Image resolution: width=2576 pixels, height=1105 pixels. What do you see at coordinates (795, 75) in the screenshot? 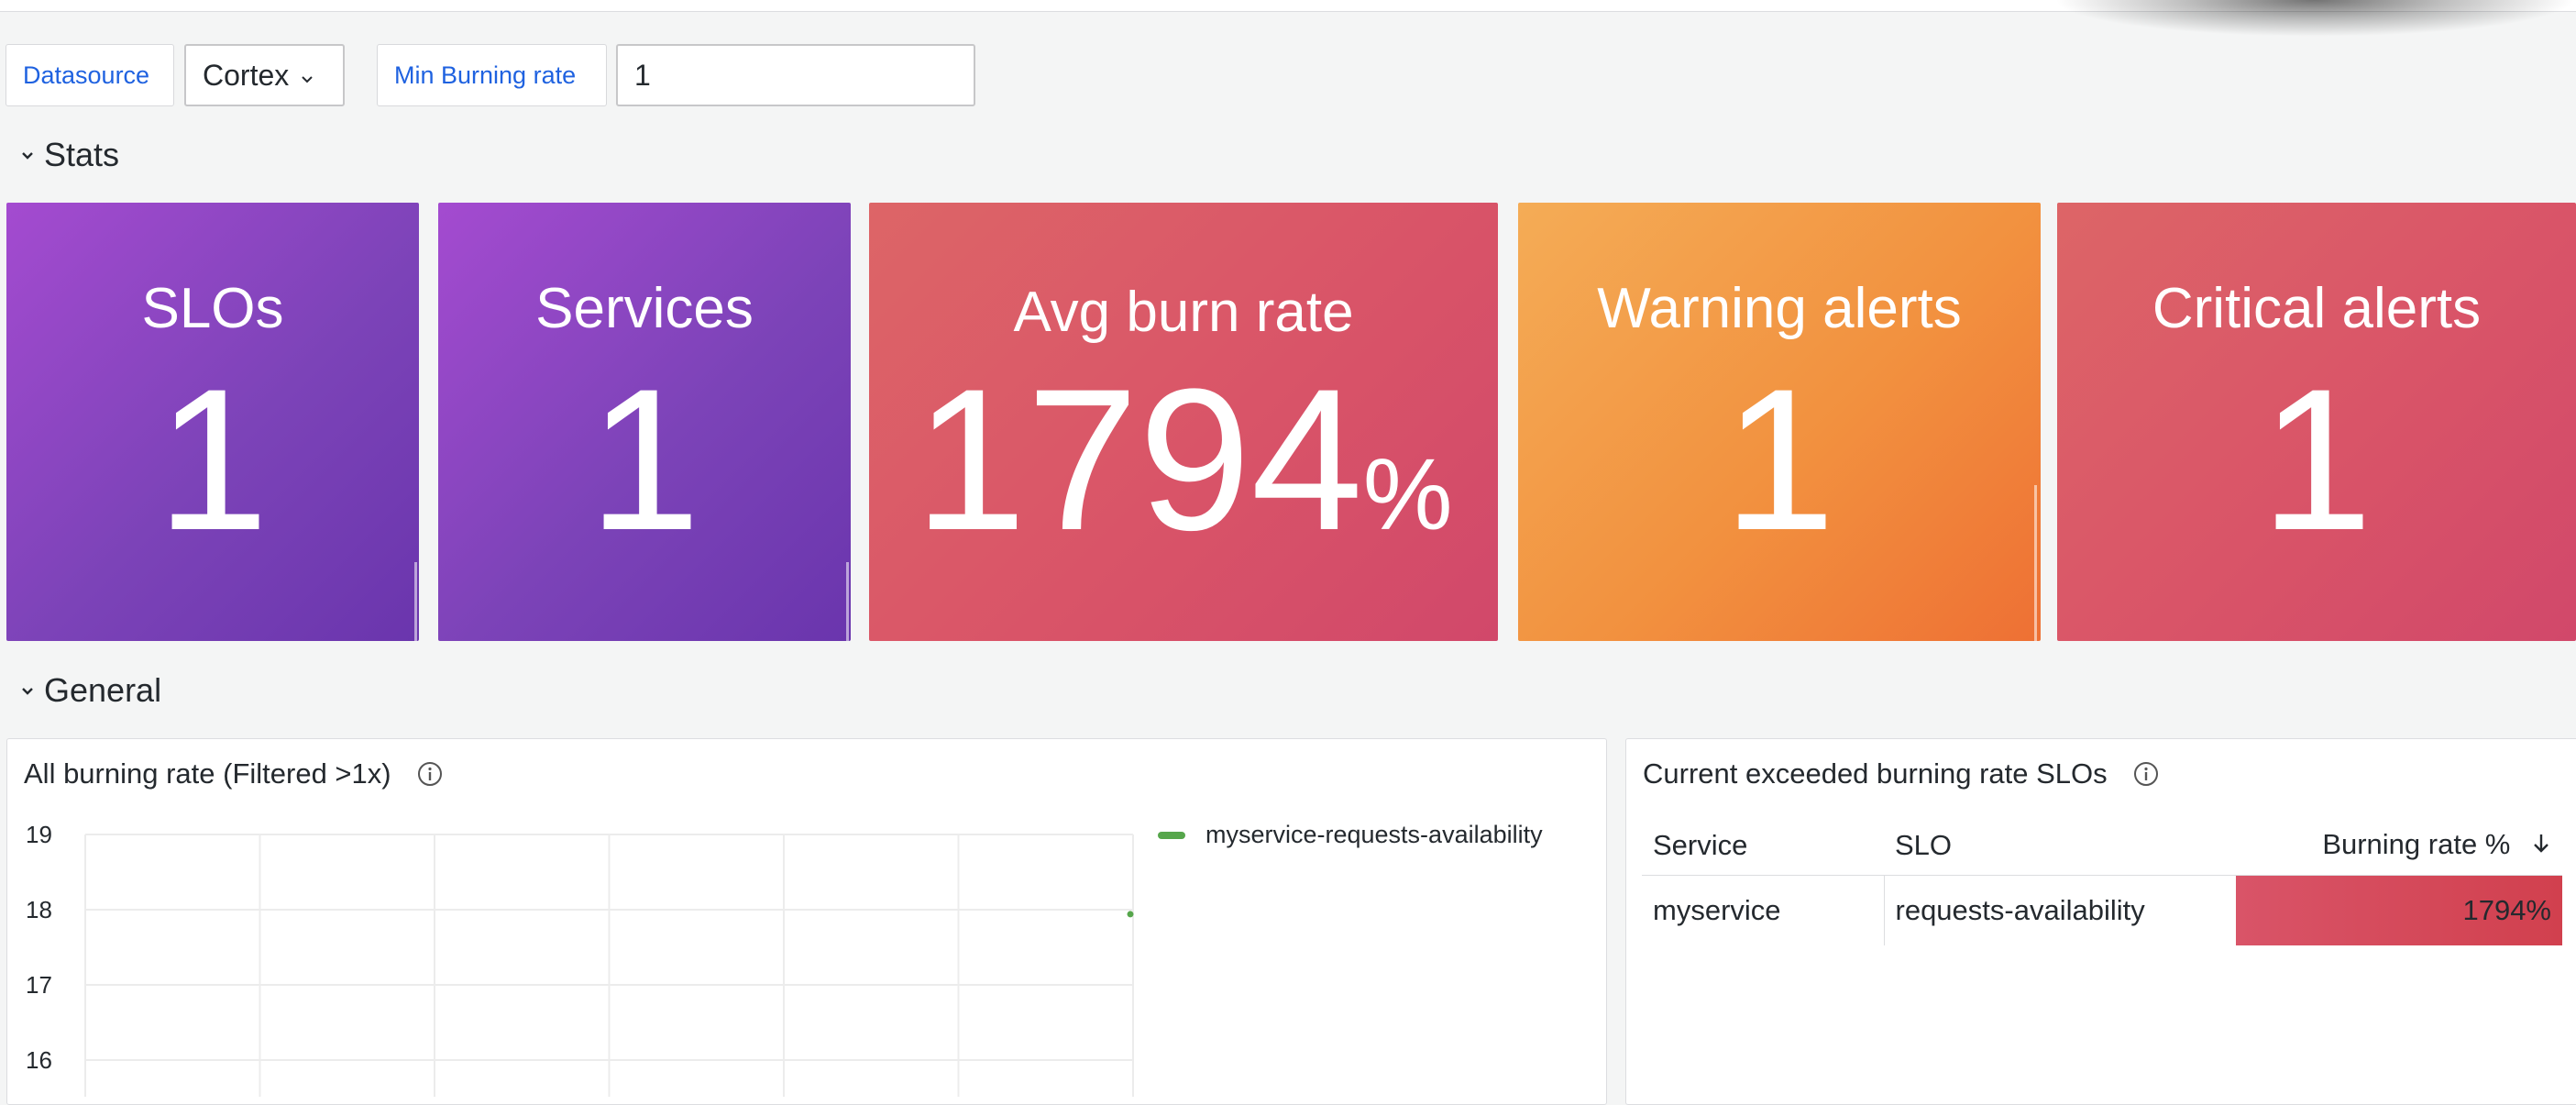
I see `min-burning-rate-input` at bounding box center [795, 75].